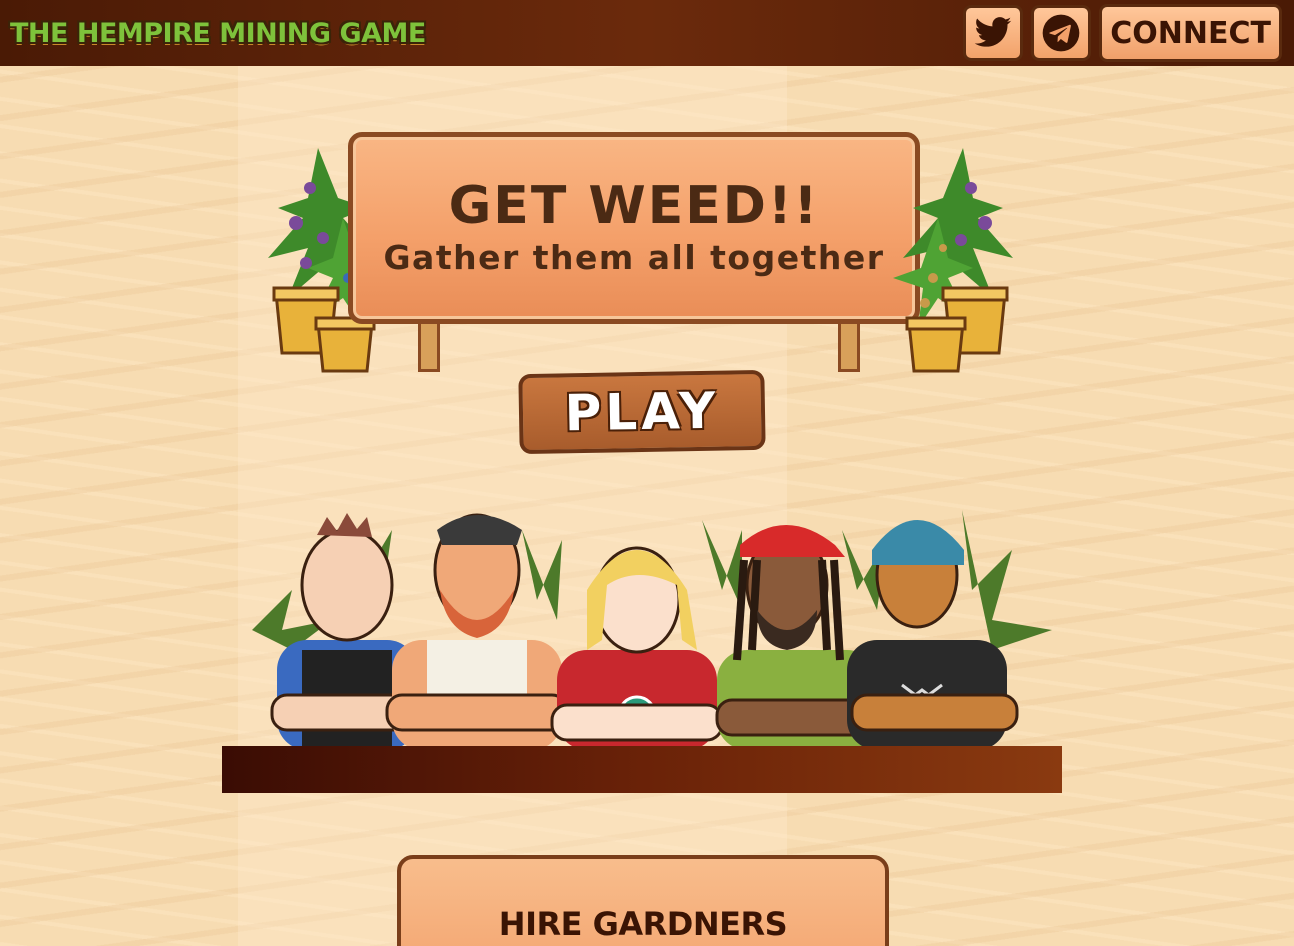  Describe the element at coordinates (643, 900) in the screenshot. I see `hire-gardners-card: HIRE GARDNERS` at that location.